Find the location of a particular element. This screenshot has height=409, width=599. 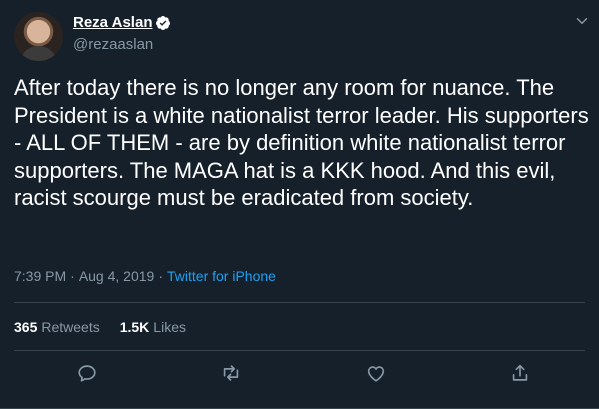

share-icon is located at coordinates (520, 373).